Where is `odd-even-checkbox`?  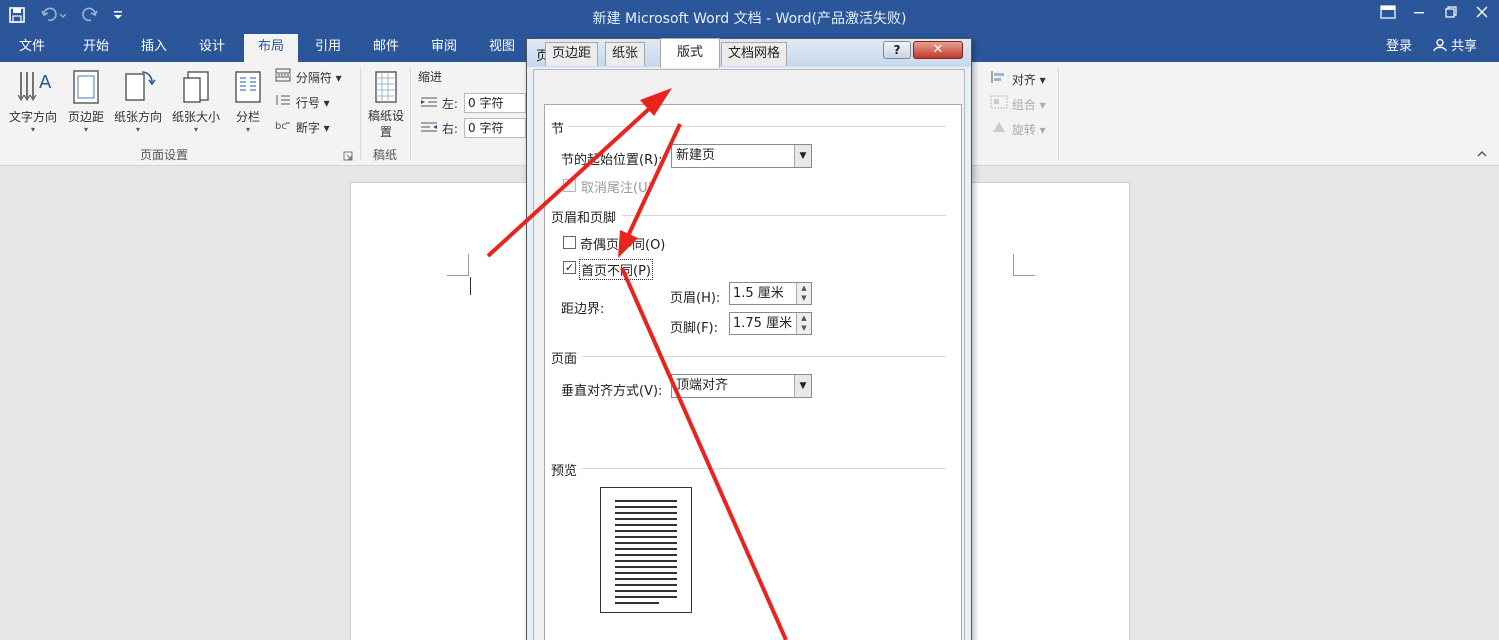
odd-even-checkbox is located at coordinates (569, 242).